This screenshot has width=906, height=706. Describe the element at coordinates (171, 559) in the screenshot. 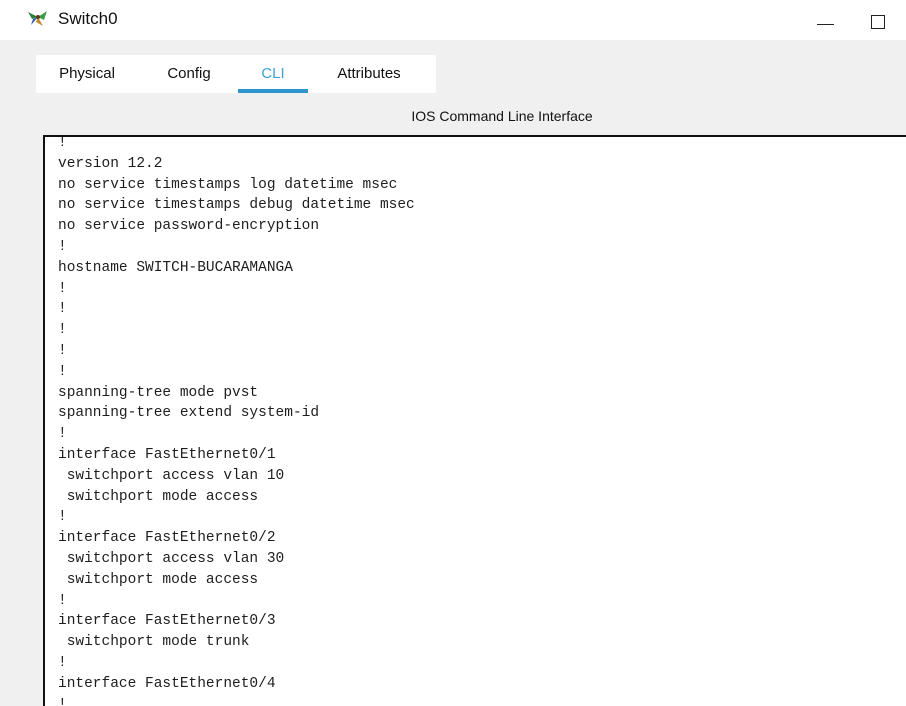

I see `cli-line: switchport access vlan 30` at that location.